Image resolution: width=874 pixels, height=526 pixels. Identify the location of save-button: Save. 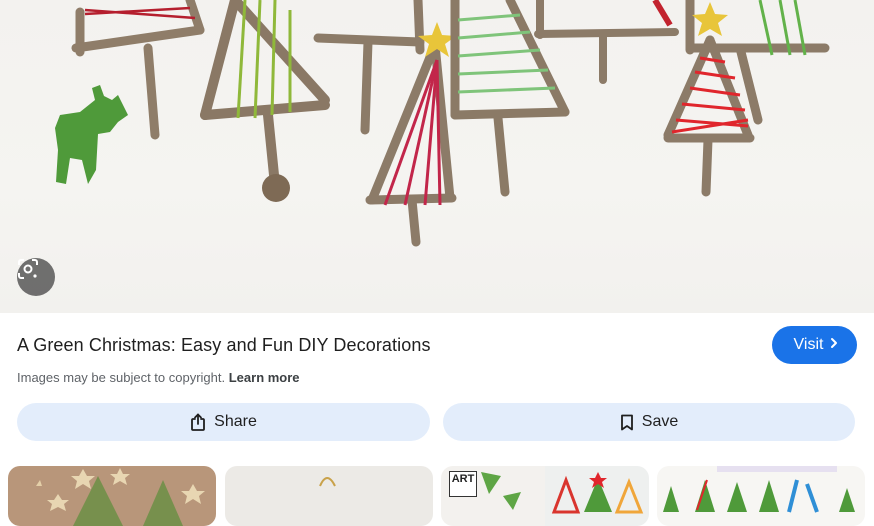
(649, 422).